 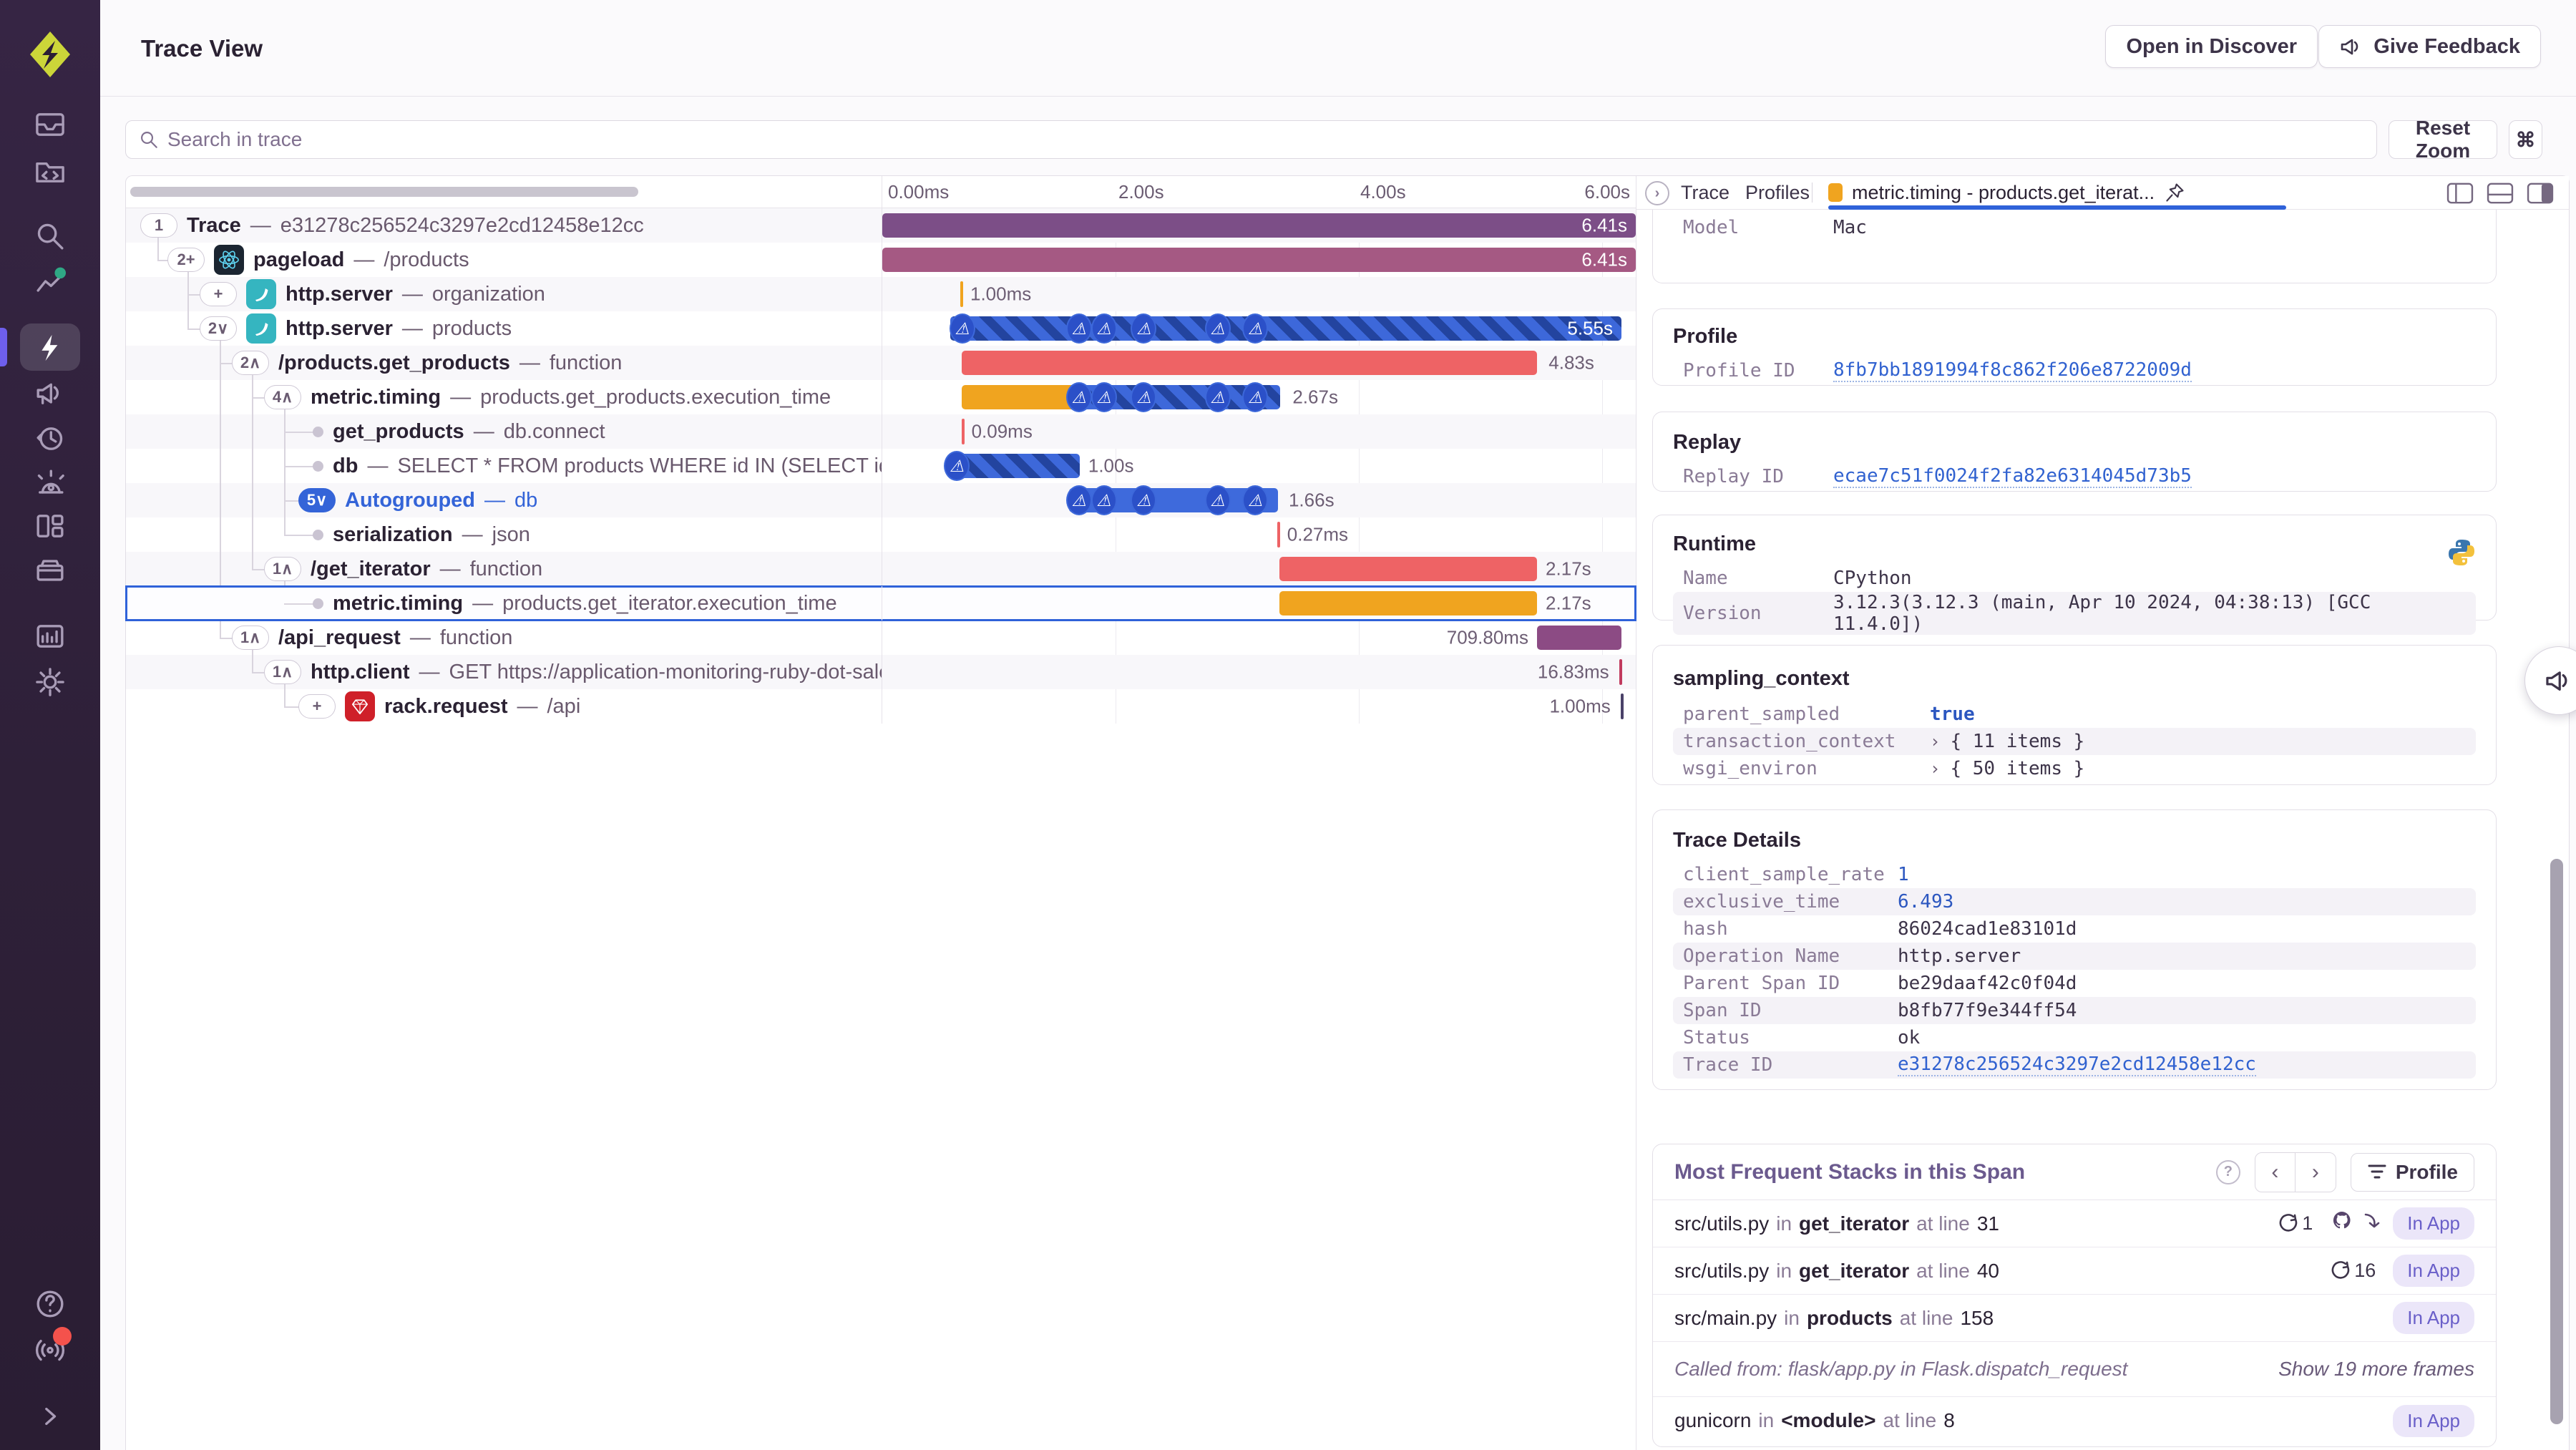 I want to click on expandable-row: transaction_context ›{ 11 items }, so click(x=2074, y=741).